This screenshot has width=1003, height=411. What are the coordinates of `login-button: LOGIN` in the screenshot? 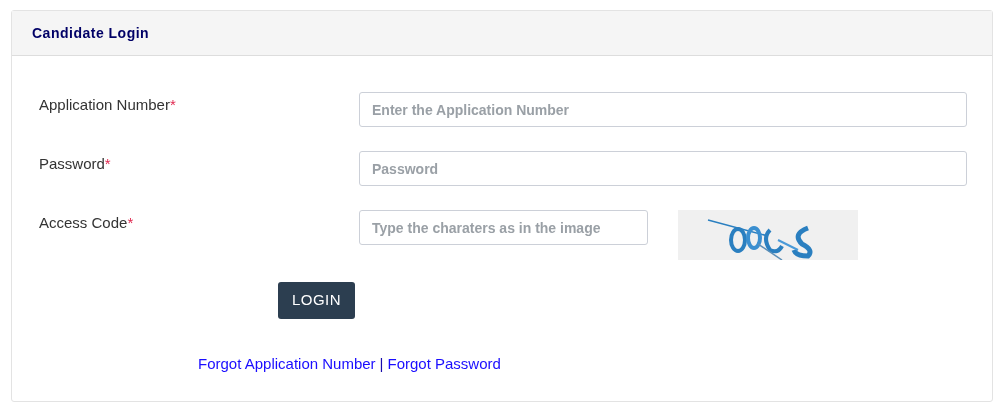 It's located at (316, 300).